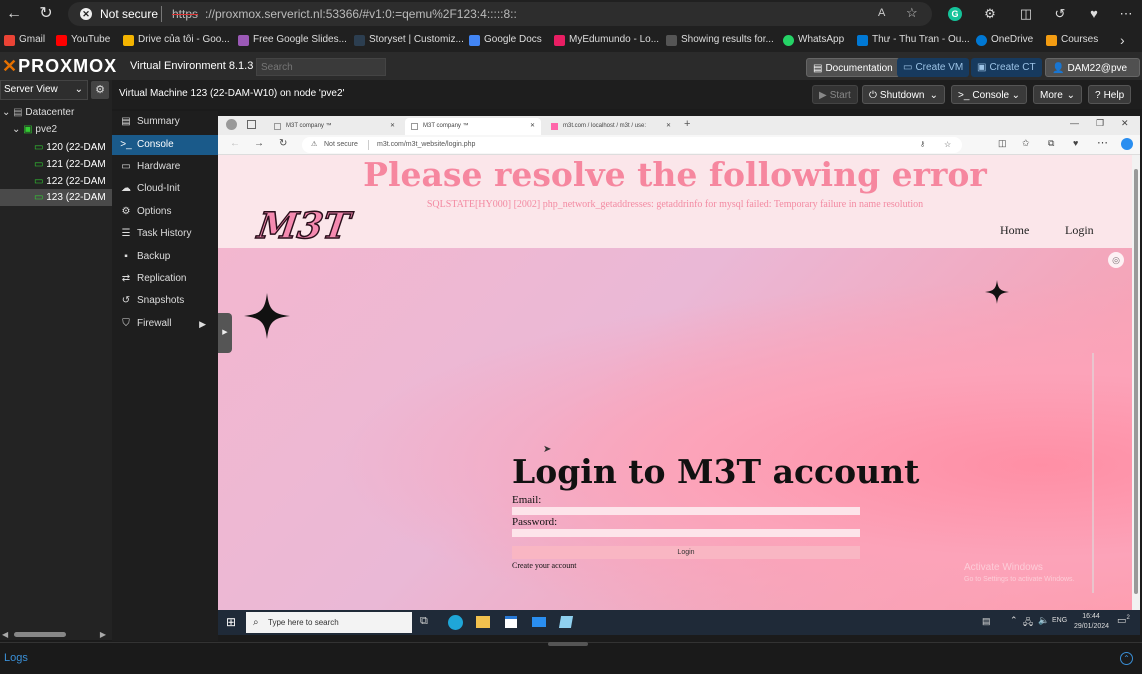  Describe the element at coordinates (83, 40) in the screenshot. I see `bookmark-youtube: YouTube` at that location.